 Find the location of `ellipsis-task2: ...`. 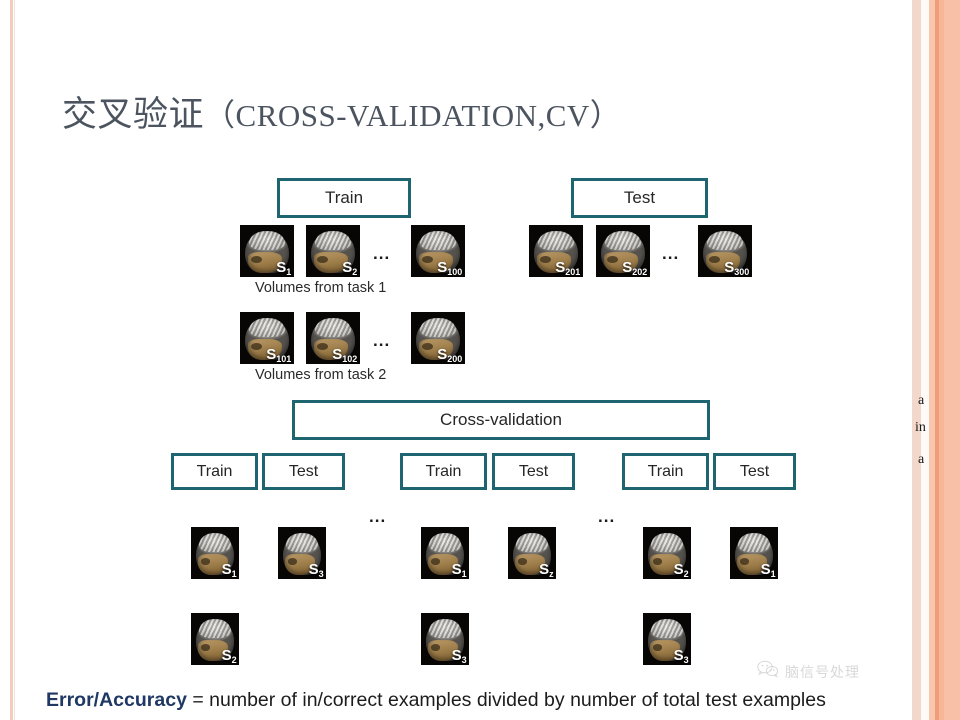

ellipsis-task2: ... is located at coordinates (382, 340).